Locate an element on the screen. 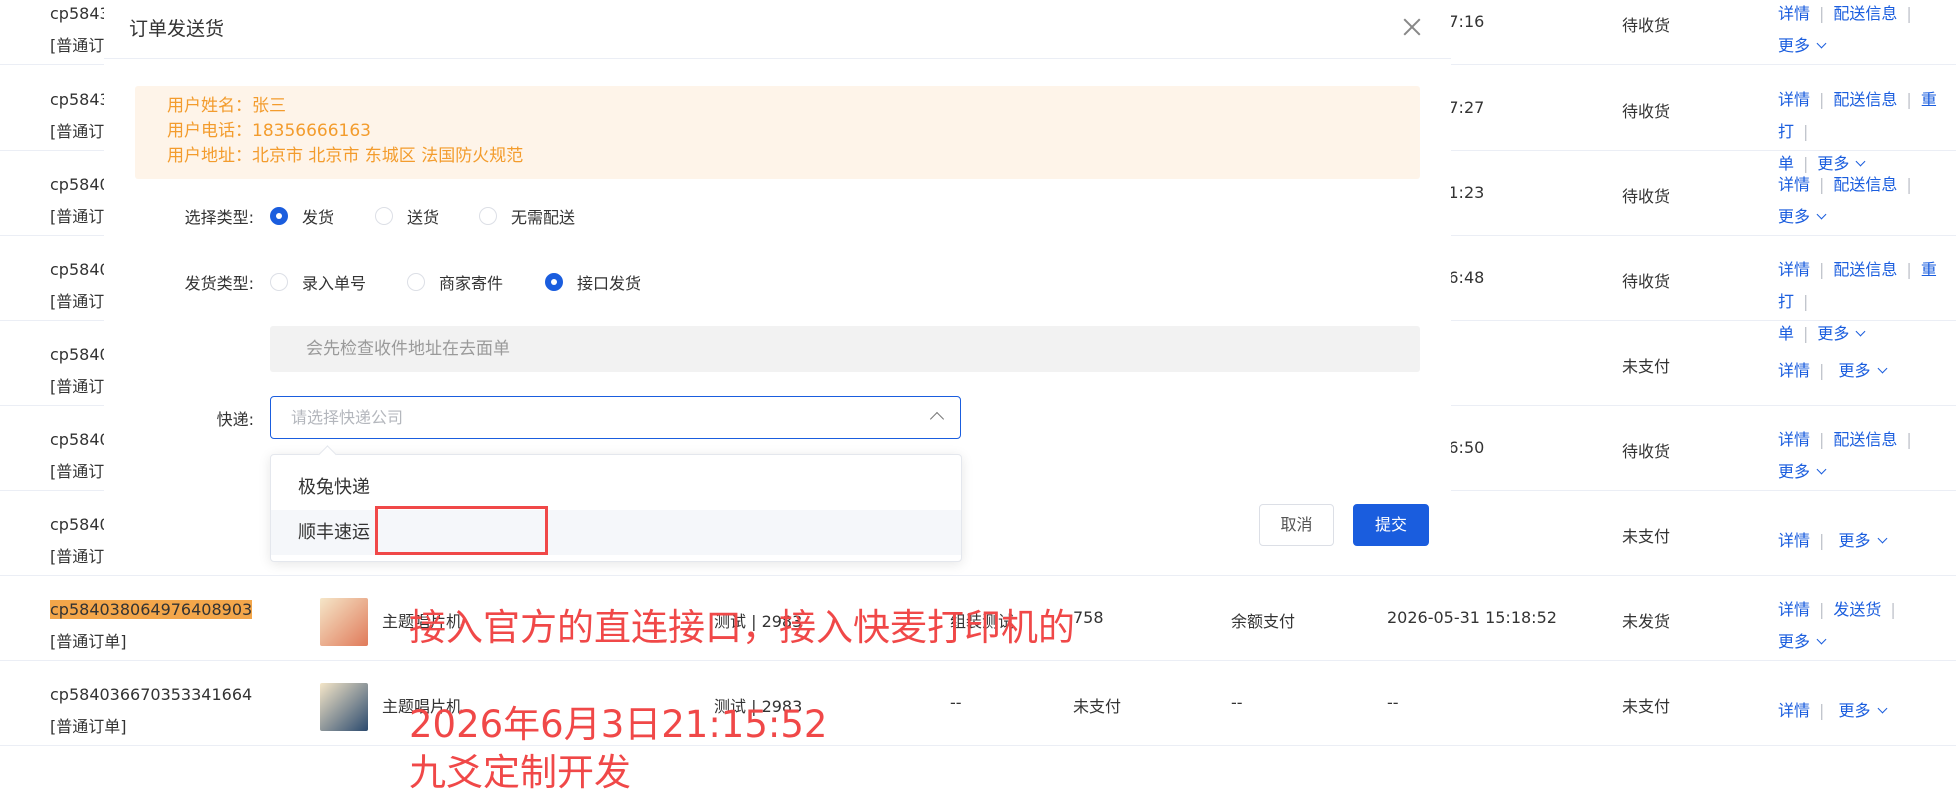  user-name: 用户姓名：张三 is located at coordinates (226, 106).